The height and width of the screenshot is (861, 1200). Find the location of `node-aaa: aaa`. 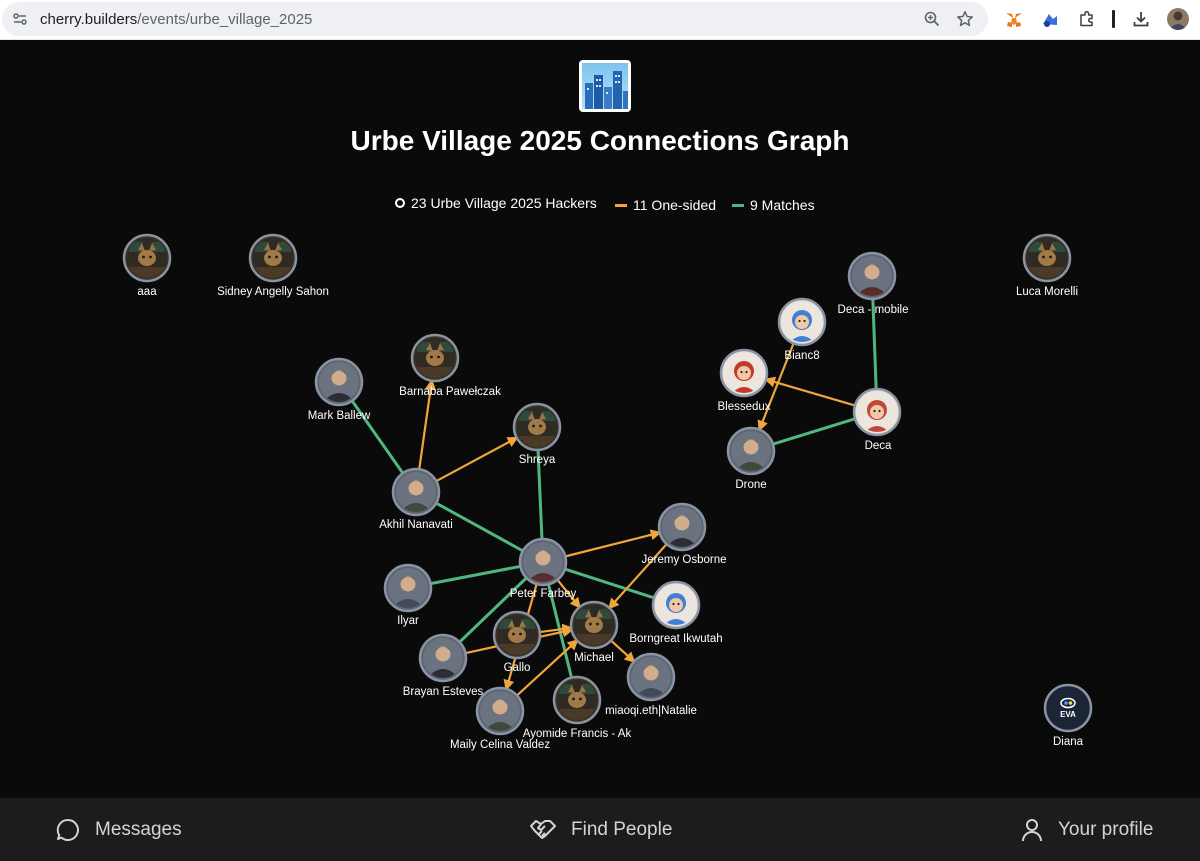

node-aaa: aaa is located at coordinates (147, 265).